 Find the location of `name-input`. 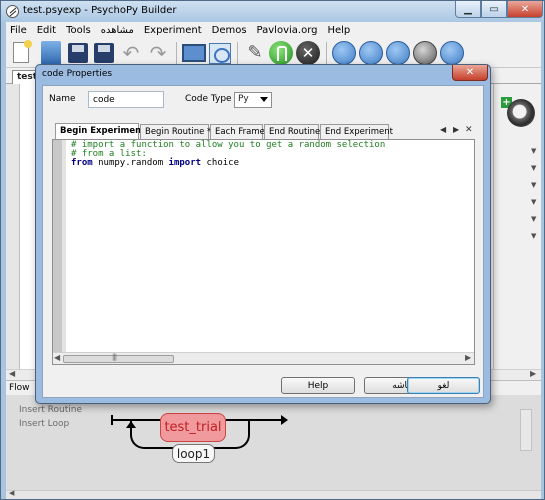

name-input is located at coordinates (126, 99).